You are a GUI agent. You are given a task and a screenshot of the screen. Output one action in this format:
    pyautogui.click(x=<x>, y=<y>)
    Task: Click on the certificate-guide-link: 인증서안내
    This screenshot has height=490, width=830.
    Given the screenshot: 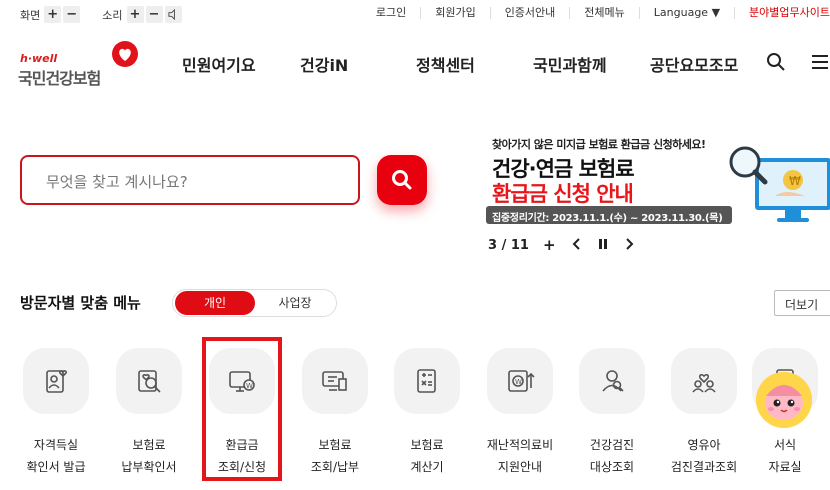 What is the action you would take?
    pyautogui.click(x=531, y=13)
    